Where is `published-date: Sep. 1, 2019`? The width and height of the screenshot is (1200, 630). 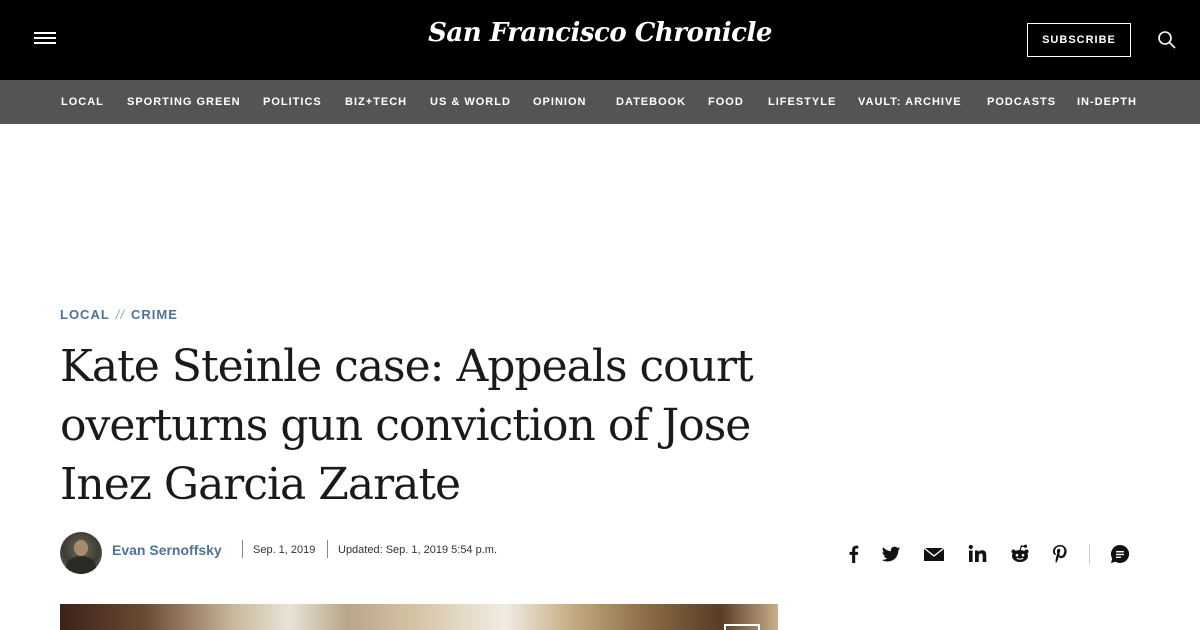 published-date: Sep. 1, 2019 is located at coordinates (284, 550).